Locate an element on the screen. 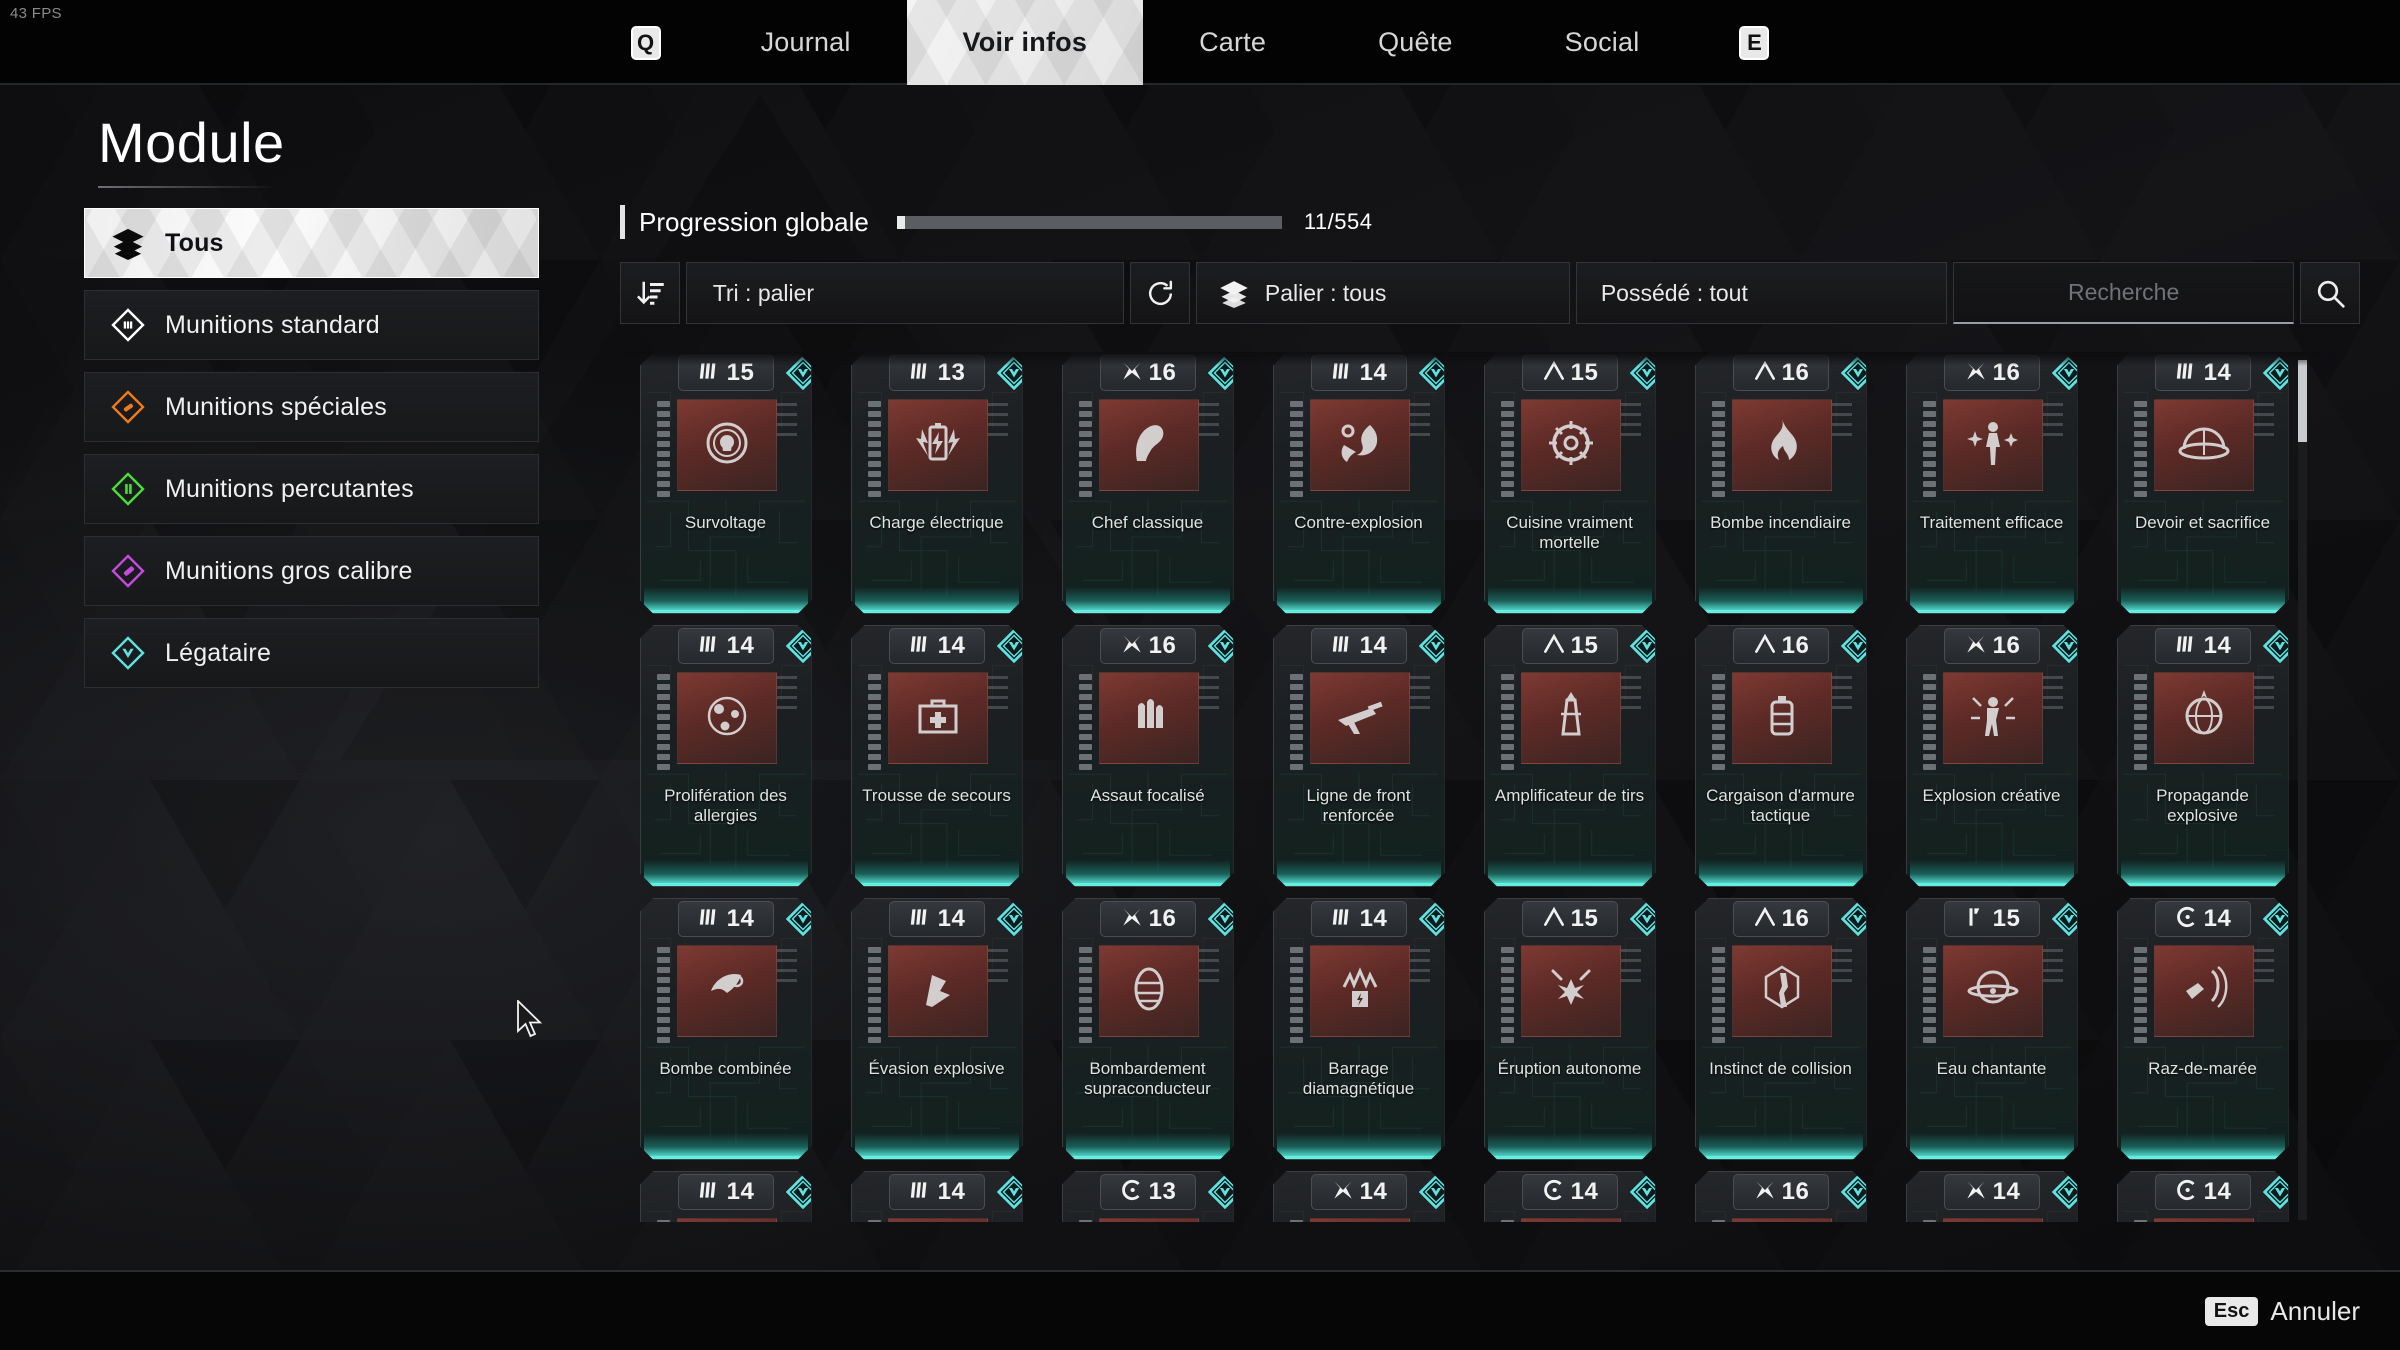 This screenshot has height=1350, width=2400. reset-filters-button is located at coordinates (1160, 293).